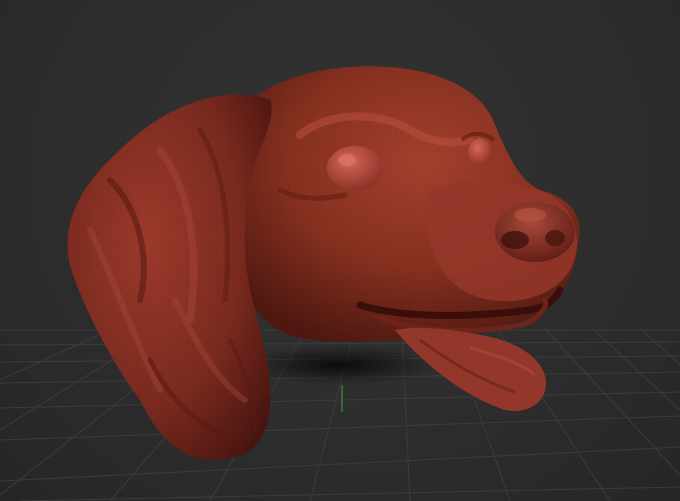 This screenshot has height=501, width=680. I want to click on left-eye, so click(355, 168).